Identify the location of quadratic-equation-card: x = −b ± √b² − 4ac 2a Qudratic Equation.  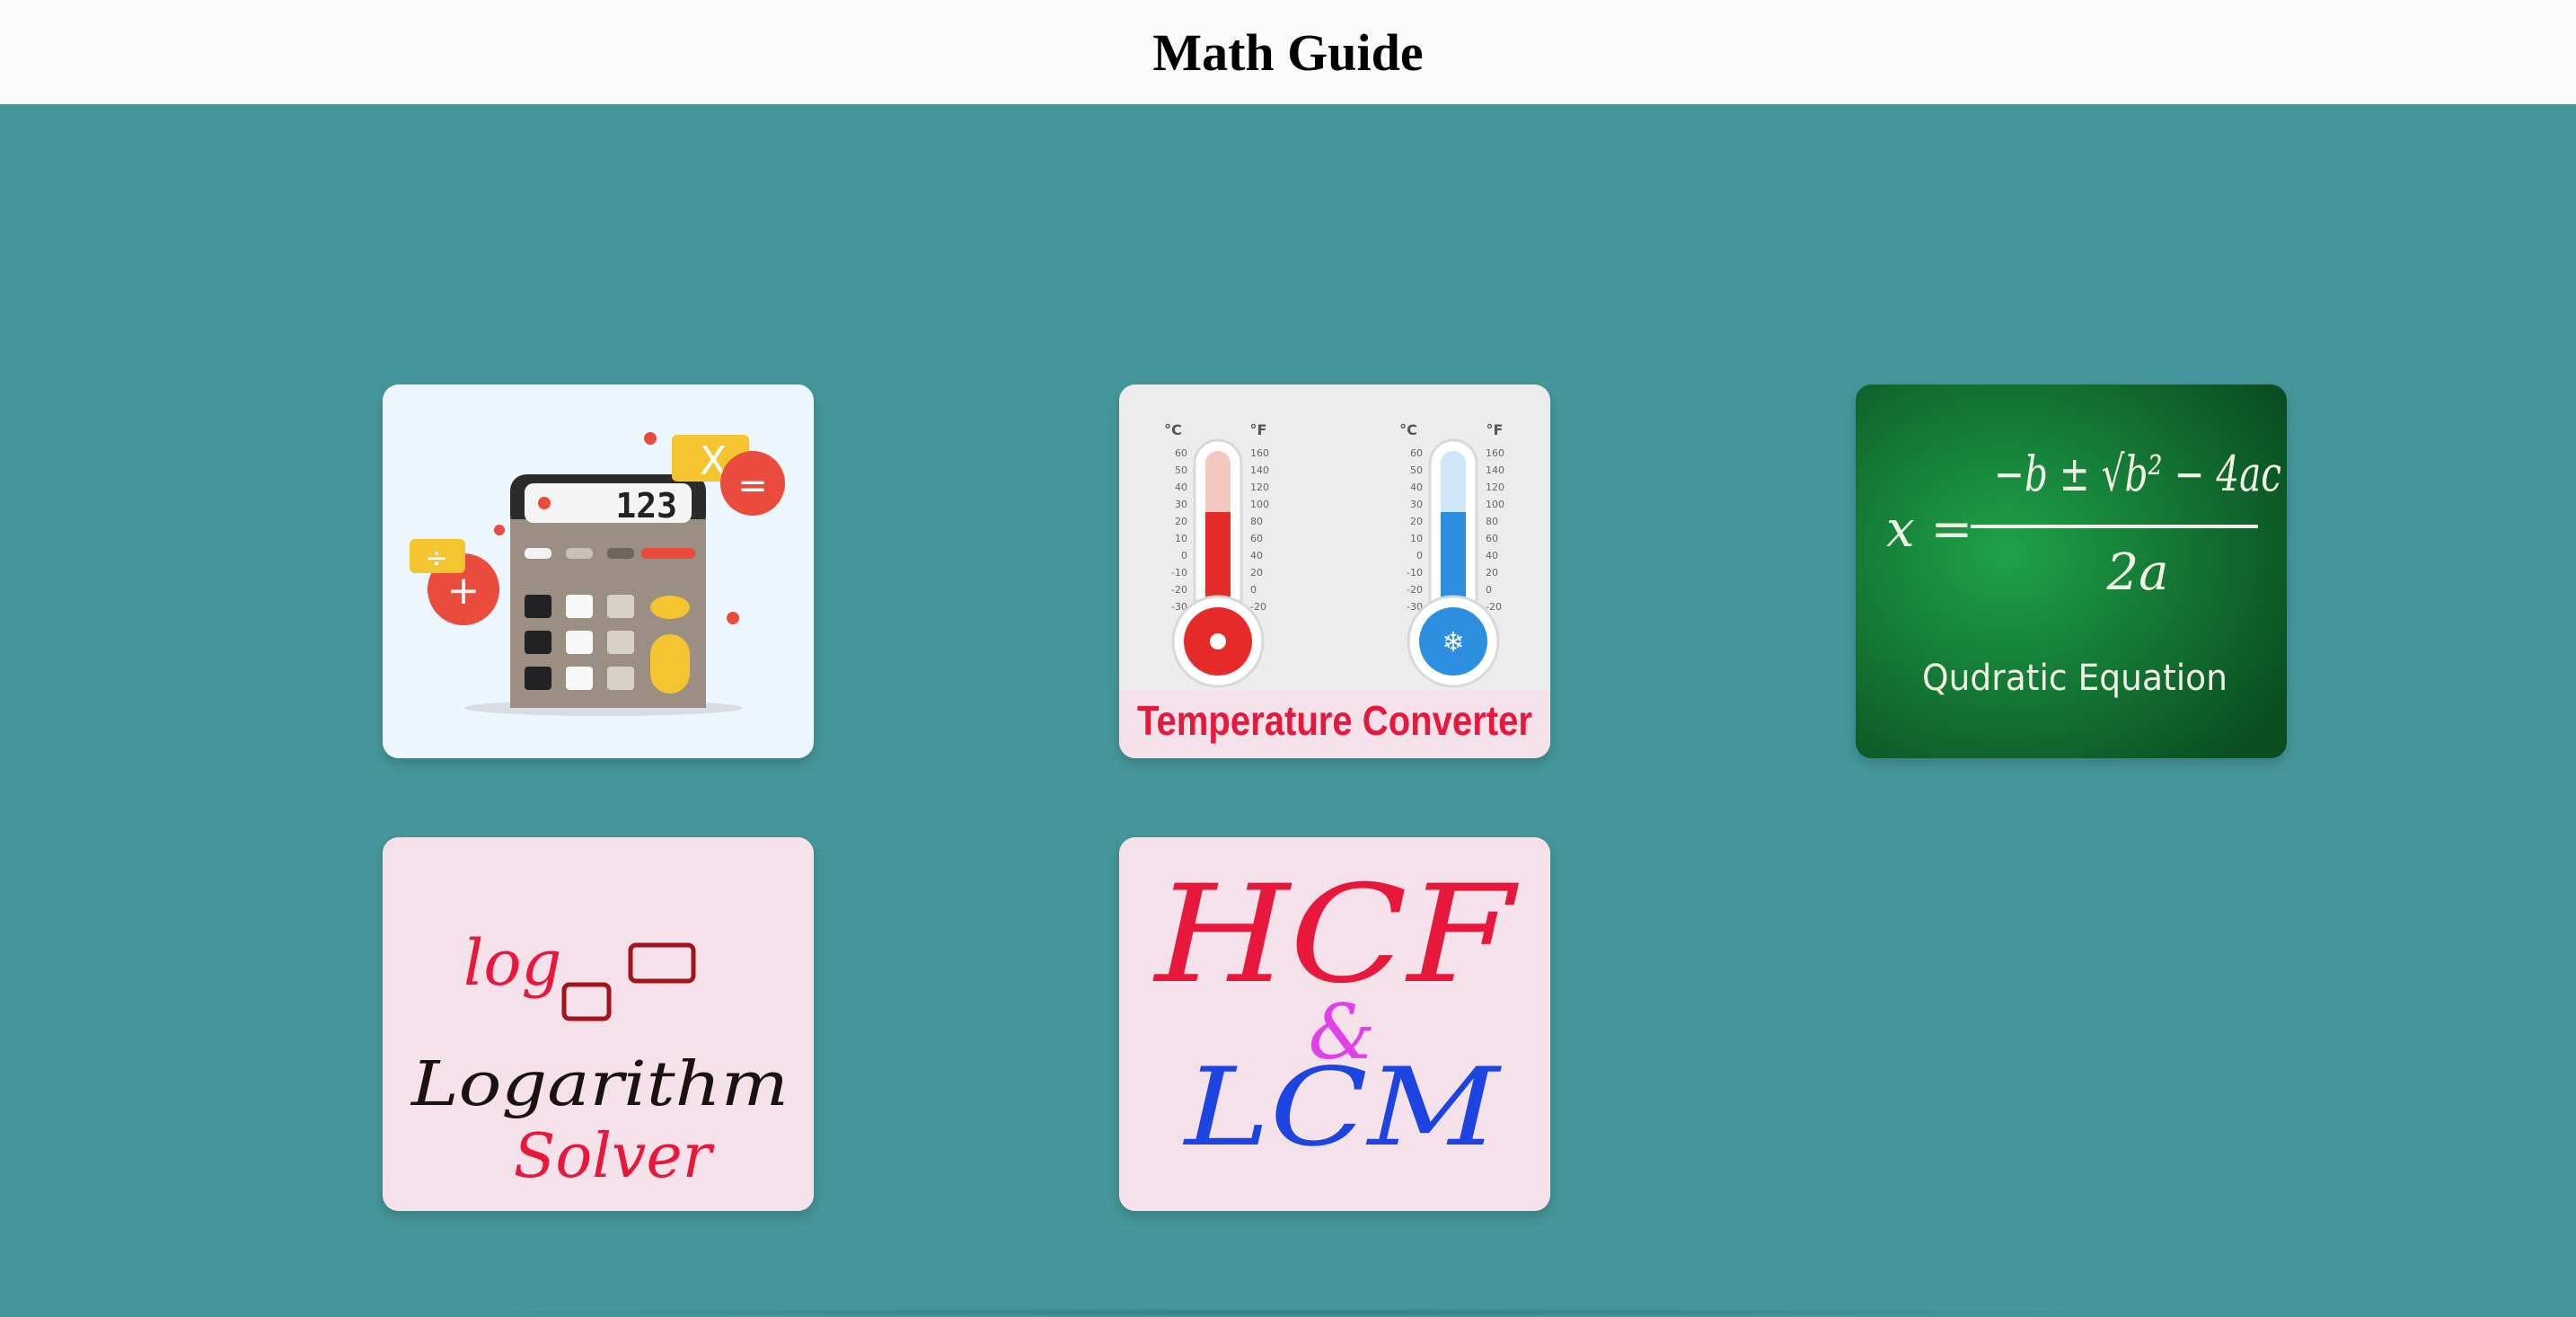
(2071, 571).